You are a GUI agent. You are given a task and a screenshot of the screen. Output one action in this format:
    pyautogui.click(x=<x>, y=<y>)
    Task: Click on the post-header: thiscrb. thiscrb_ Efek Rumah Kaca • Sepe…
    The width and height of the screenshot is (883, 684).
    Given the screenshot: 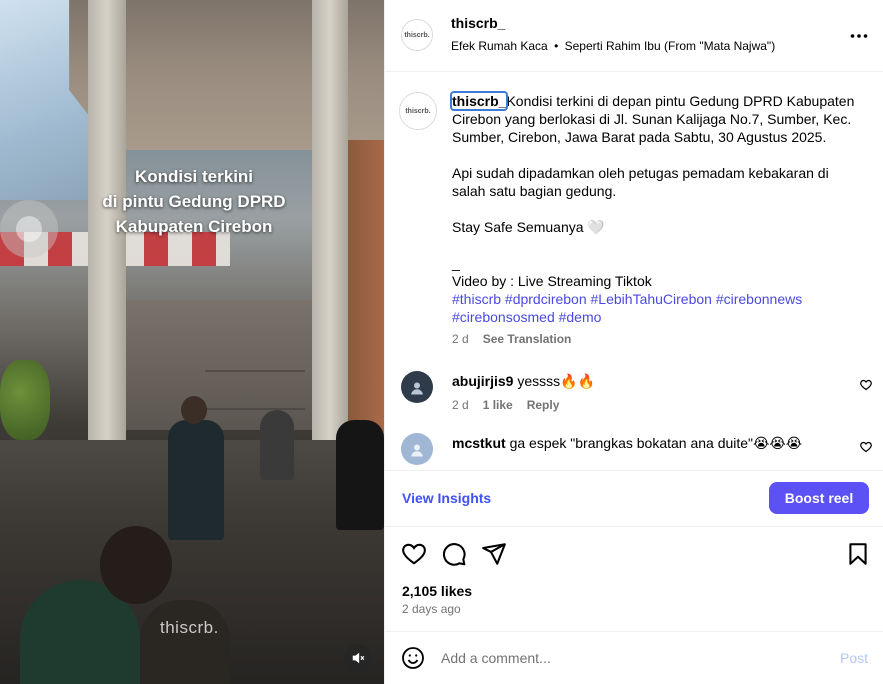 What is the action you would take?
    pyautogui.click(x=634, y=36)
    